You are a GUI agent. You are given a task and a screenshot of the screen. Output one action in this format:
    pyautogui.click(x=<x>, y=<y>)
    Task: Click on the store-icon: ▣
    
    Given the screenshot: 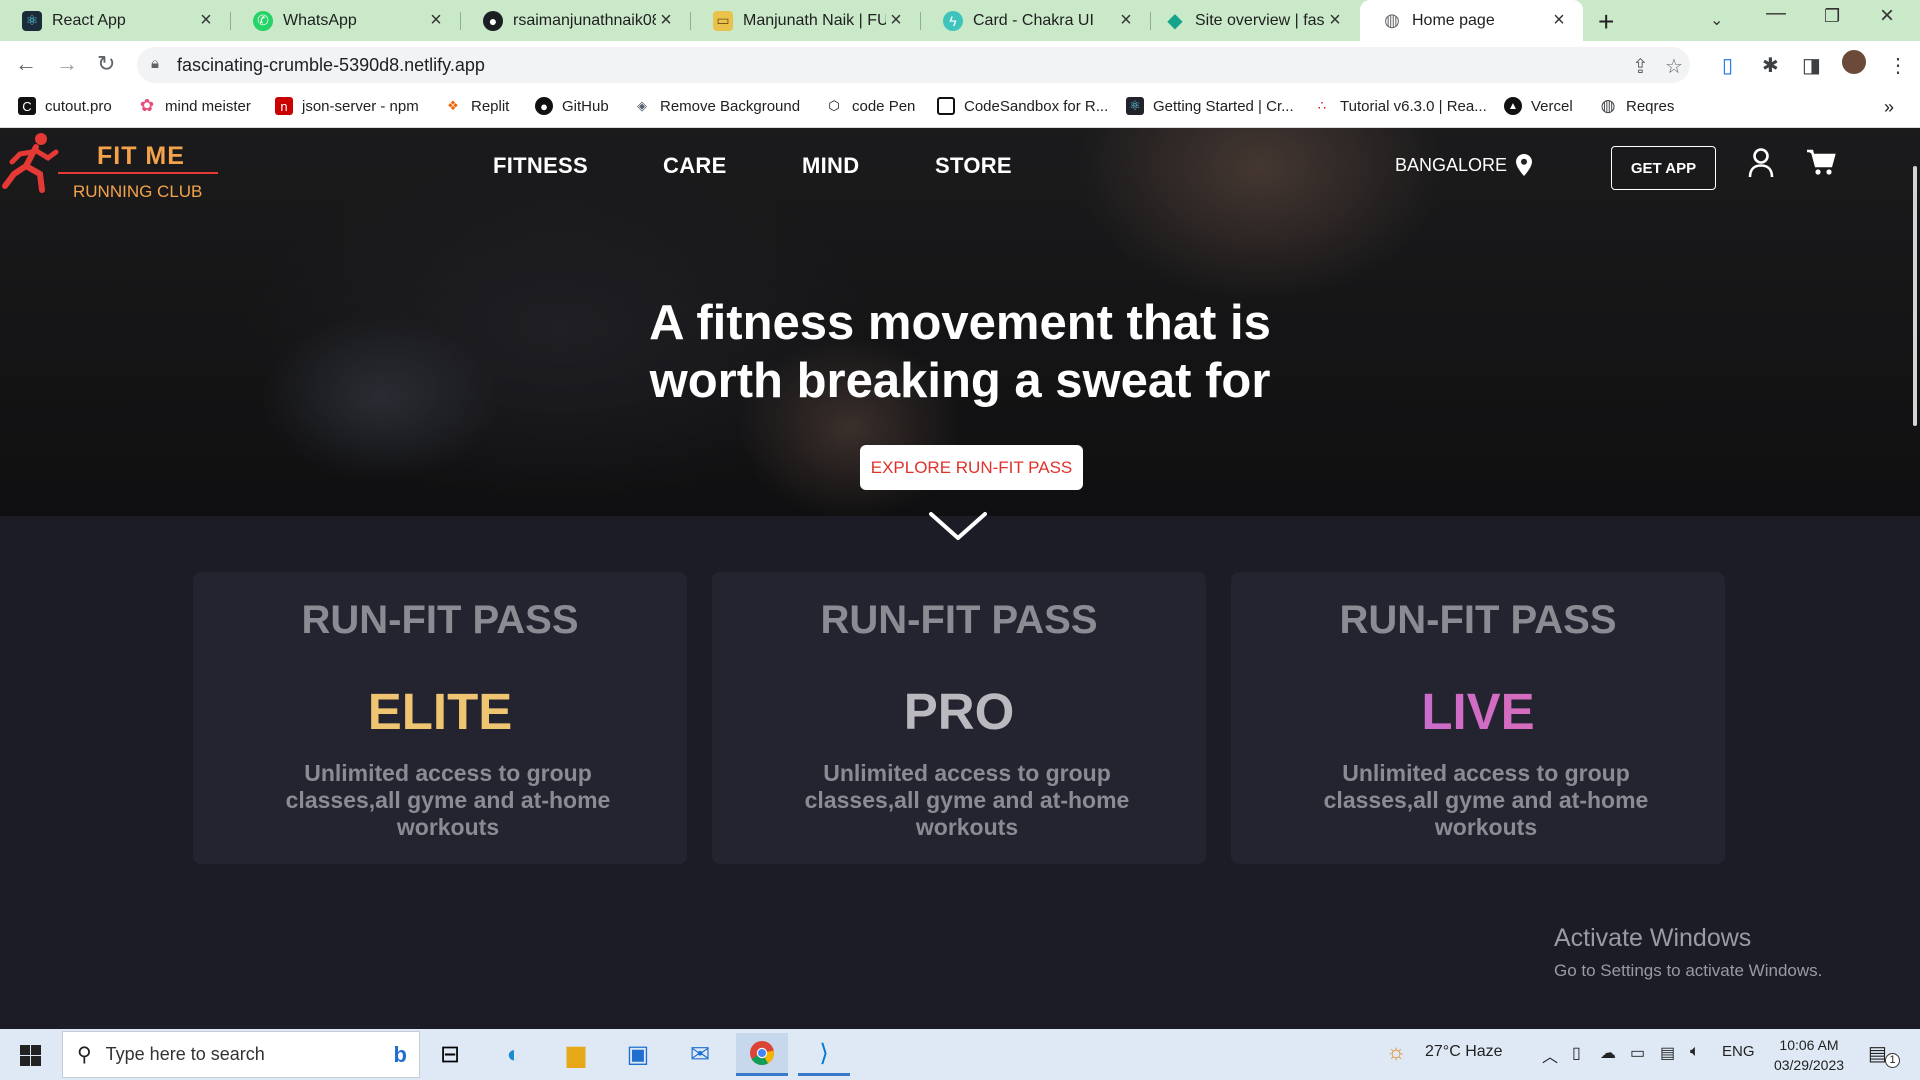 What is the action you would take?
    pyautogui.click(x=638, y=1054)
    